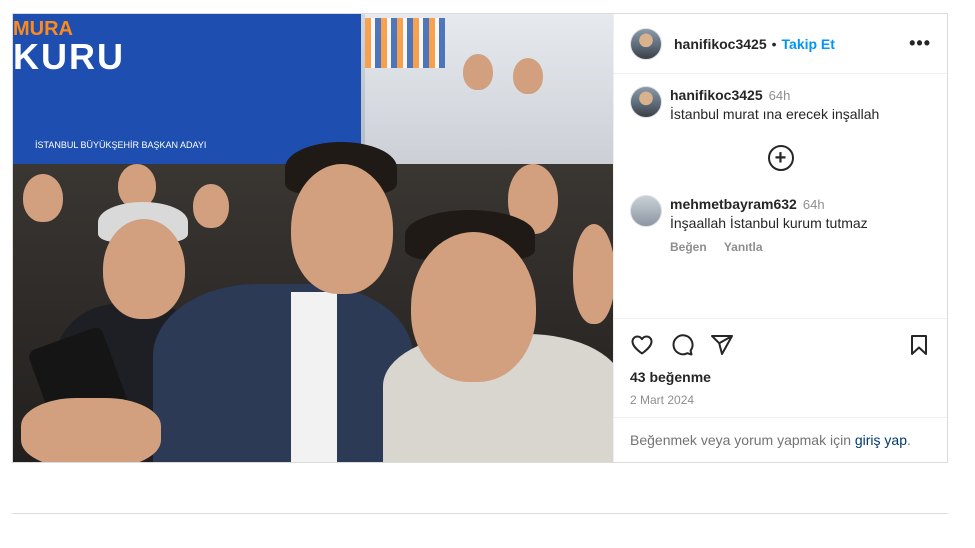  Describe the element at coordinates (662, 400) in the screenshot. I see `post-date: 2 Mart 2024` at that location.